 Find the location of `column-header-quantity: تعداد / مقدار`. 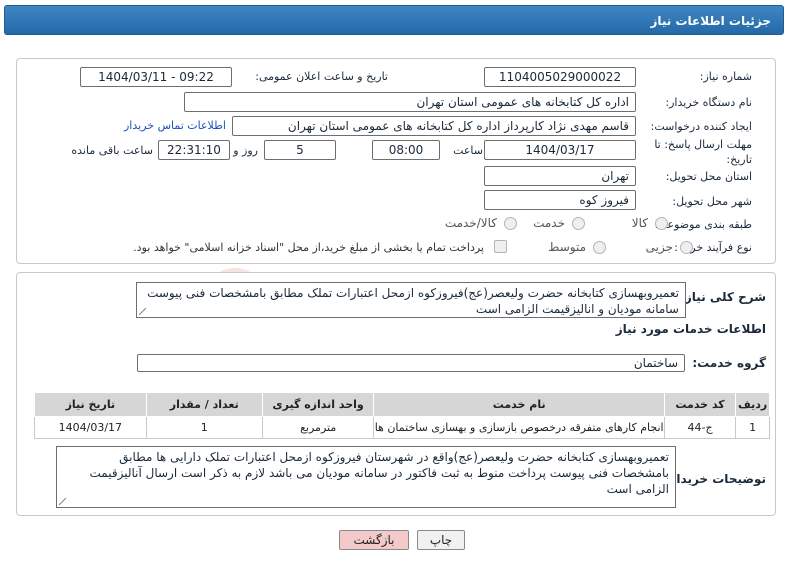

column-header-quantity: تعداد / مقدار is located at coordinates (204, 404).